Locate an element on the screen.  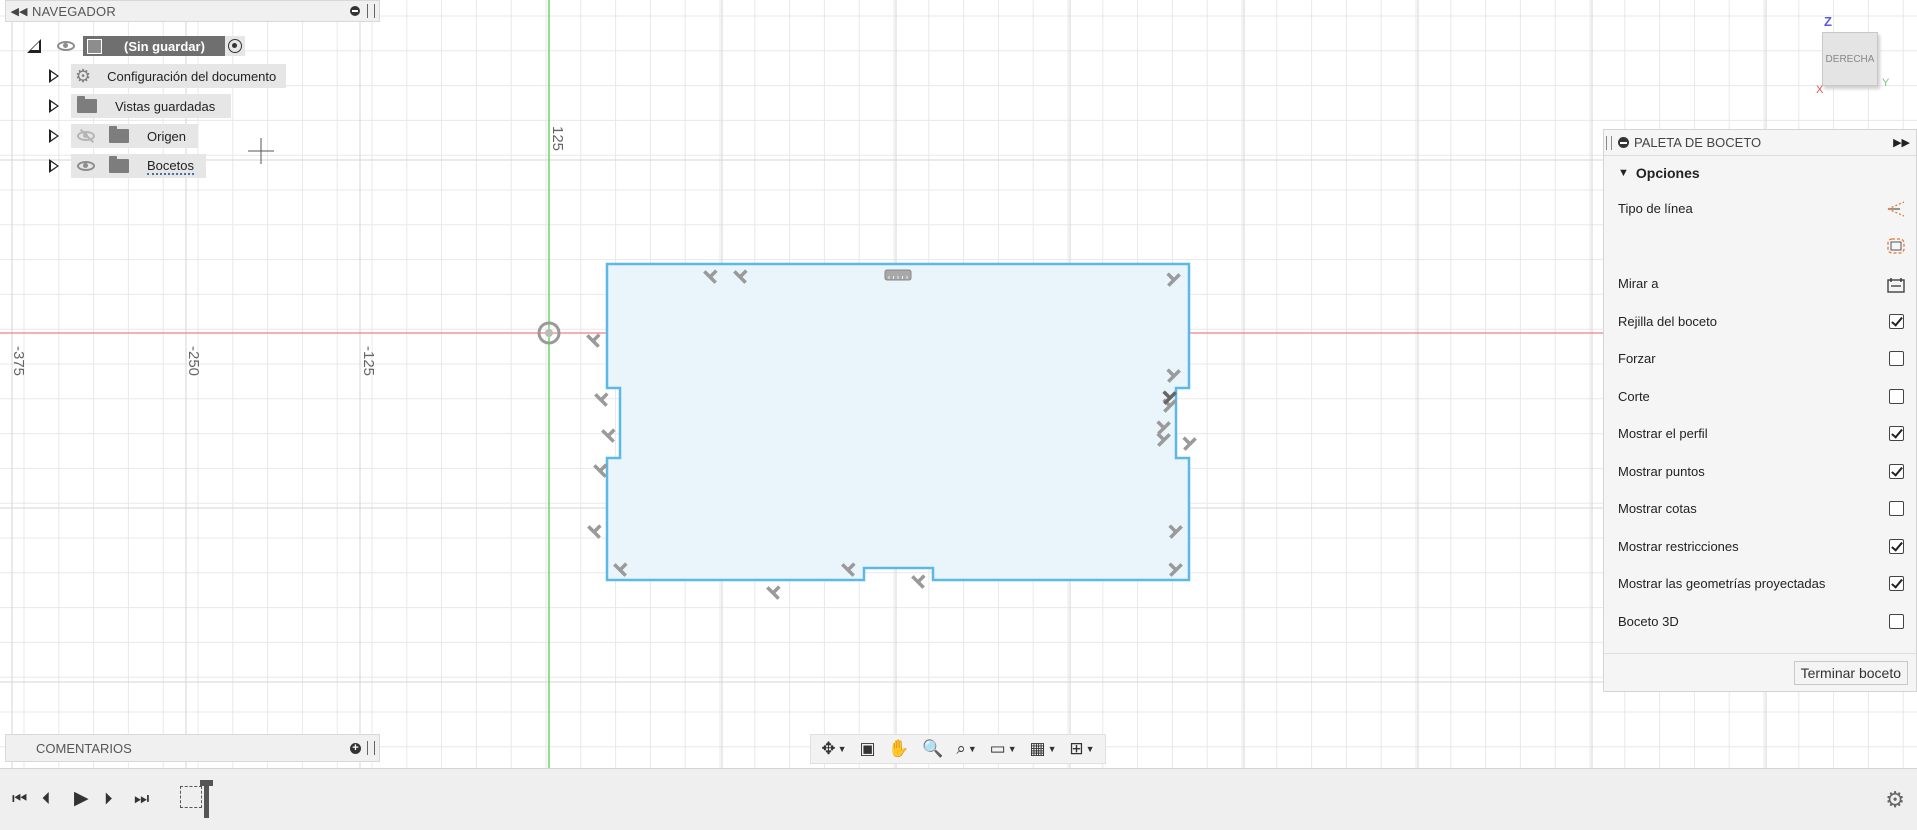
tree-item-label: Vistas guardadas is located at coordinates (165, 106).